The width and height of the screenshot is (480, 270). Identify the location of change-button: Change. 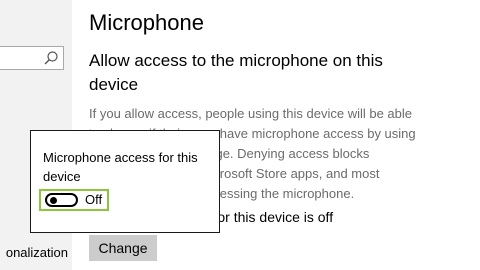
(123, 248).